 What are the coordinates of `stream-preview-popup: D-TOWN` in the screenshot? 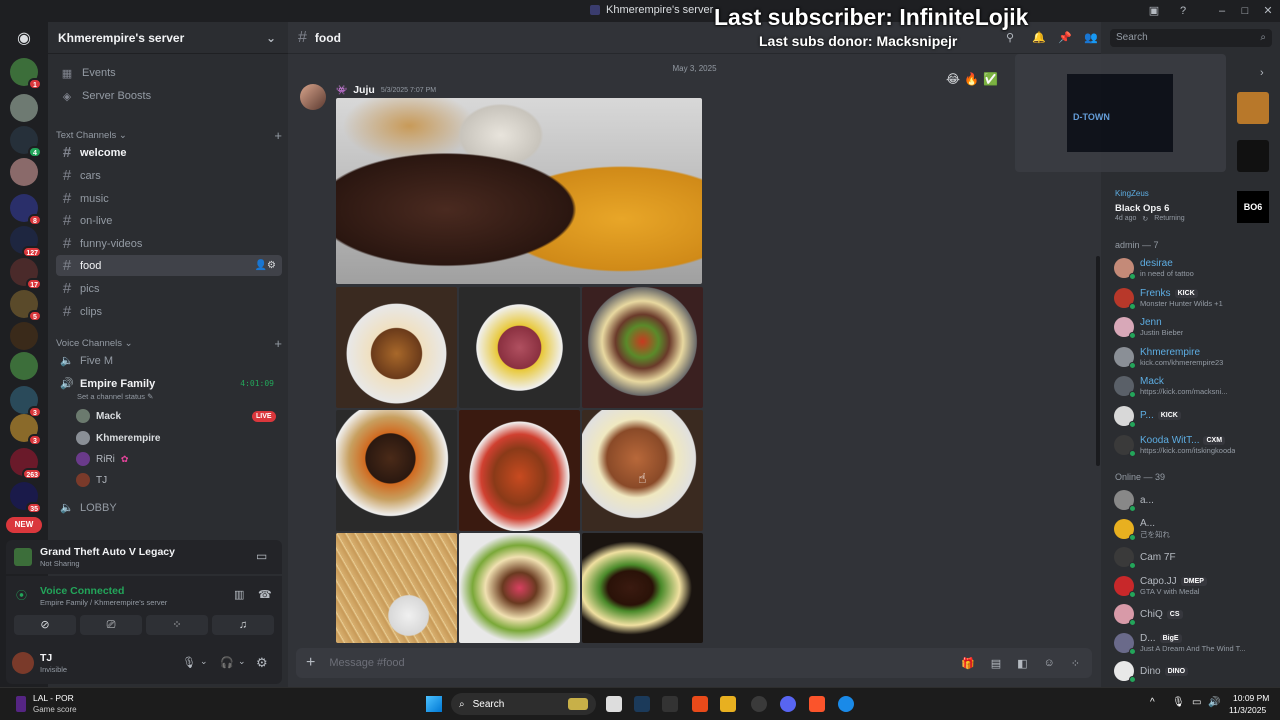 It's located at (1120, 113).